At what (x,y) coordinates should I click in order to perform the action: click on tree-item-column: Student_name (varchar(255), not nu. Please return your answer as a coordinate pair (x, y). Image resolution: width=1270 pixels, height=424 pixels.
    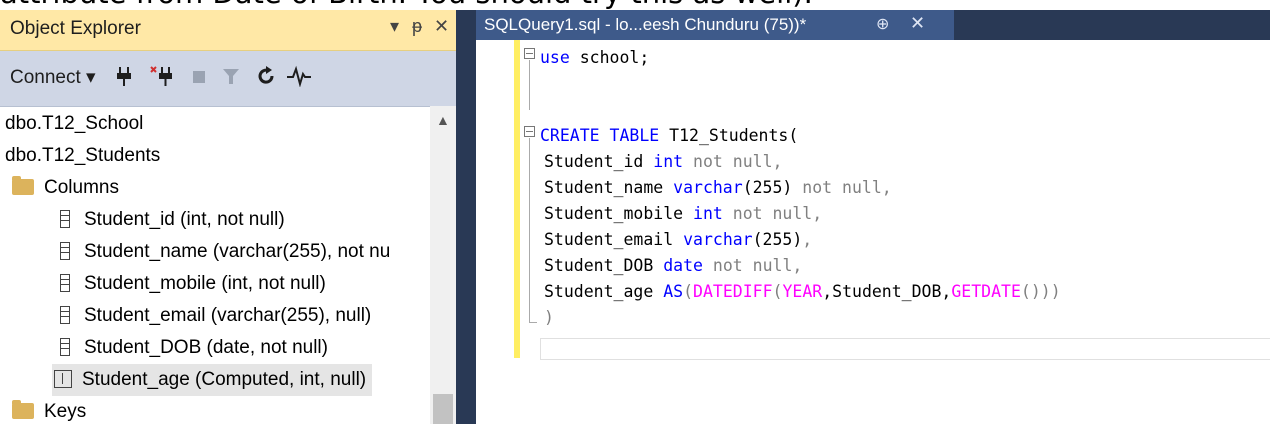
    Looking at the image, I should click on (225, 252).